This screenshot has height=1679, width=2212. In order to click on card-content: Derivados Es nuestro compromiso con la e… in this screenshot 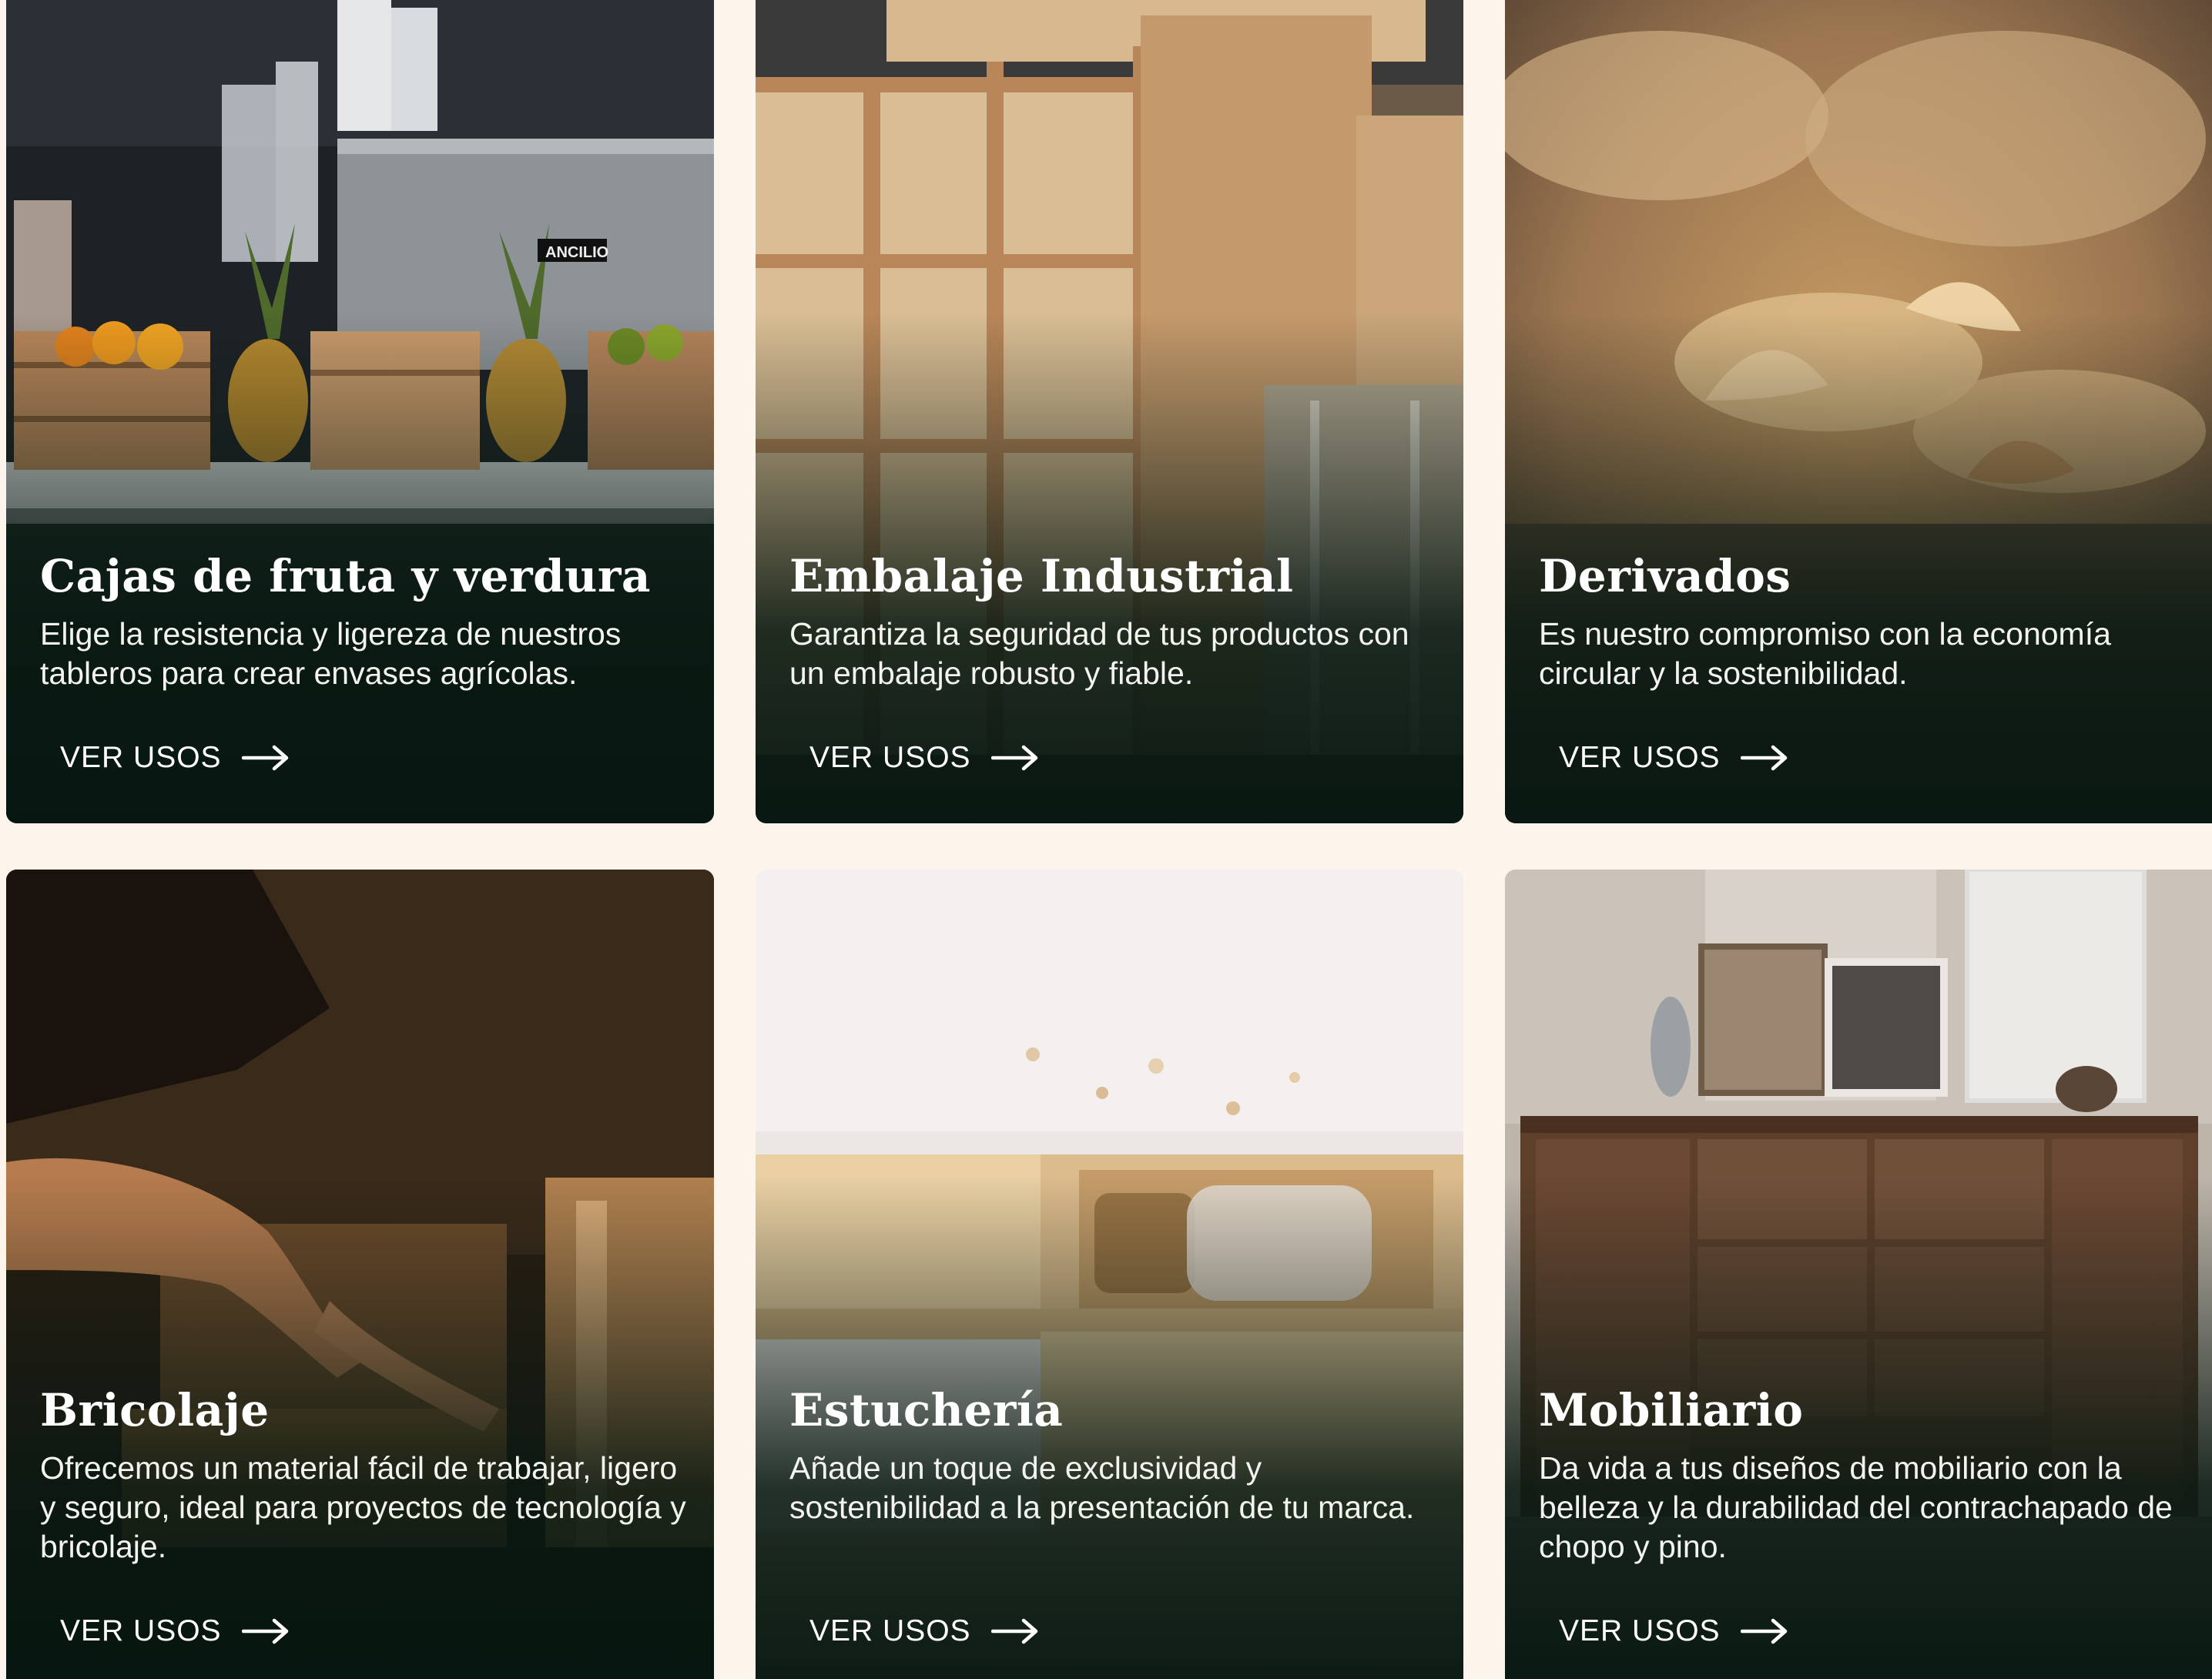, I will do `click(1861, 620)`.